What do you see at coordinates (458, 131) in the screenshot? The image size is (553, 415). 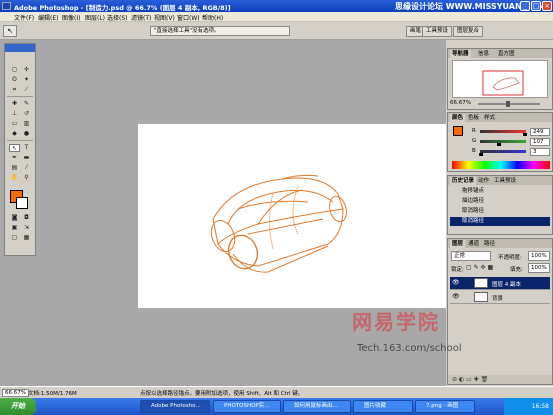 I see `color-panel-foreground` at bounding box center [458, 131].